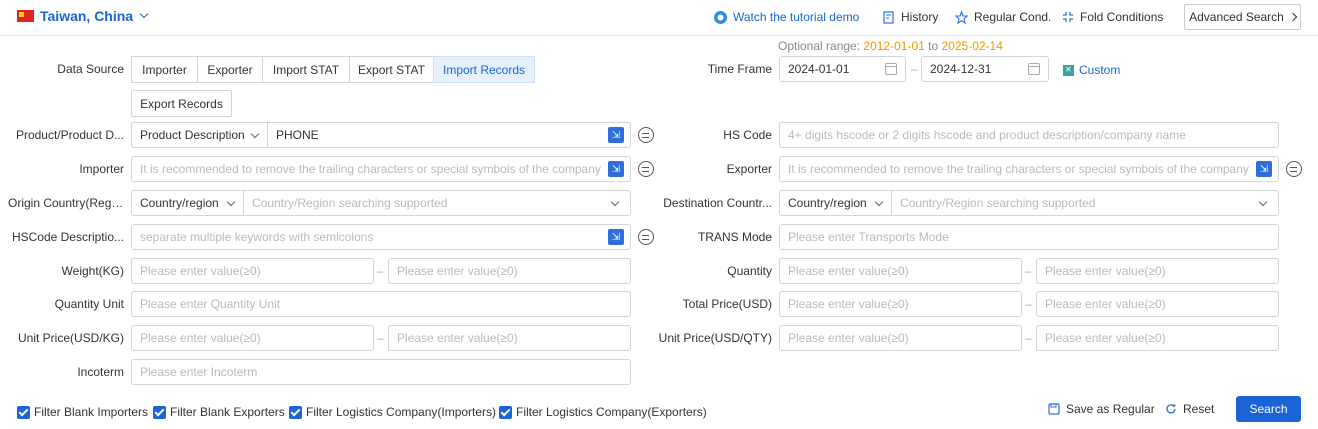 The width and height of the screenshot is (1318, 429). What do you see at coordinates (1068, 70) in the screenshot?
I see `custom-icon` at bounding box center [1068, 70].